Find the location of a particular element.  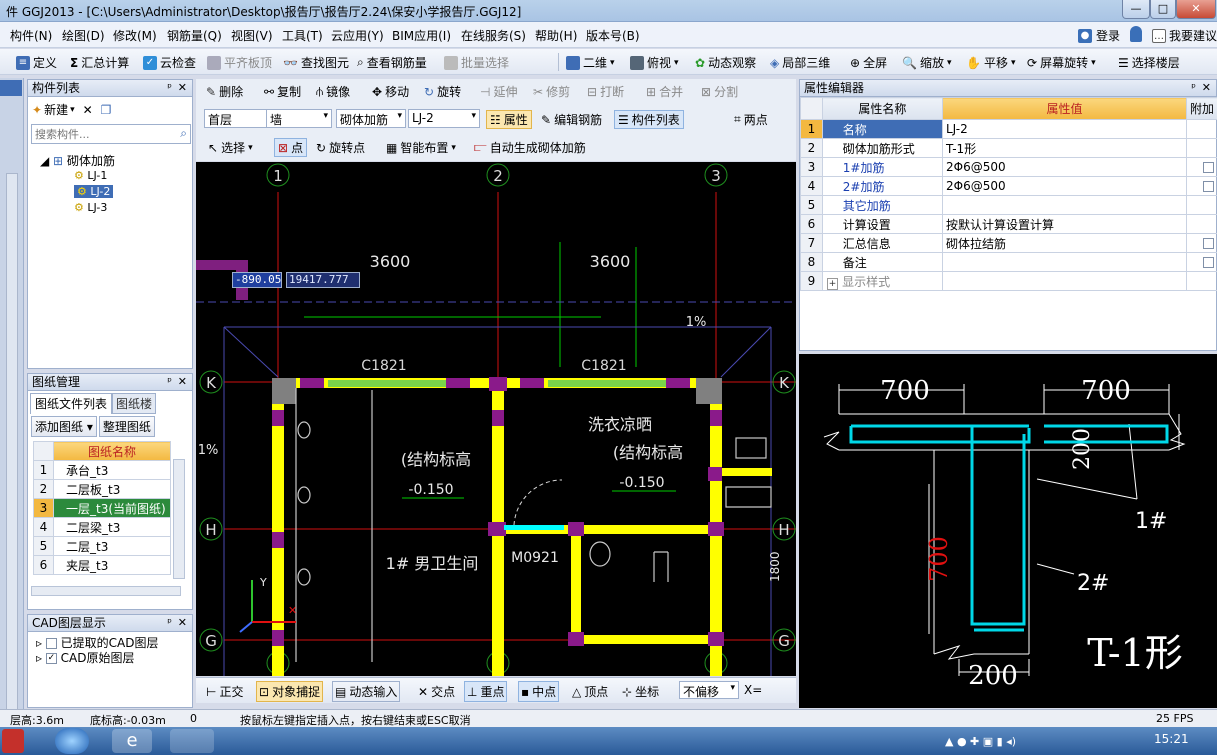

ortho-toggle: ⊢ 正交 is located at coordinates (224, 691).